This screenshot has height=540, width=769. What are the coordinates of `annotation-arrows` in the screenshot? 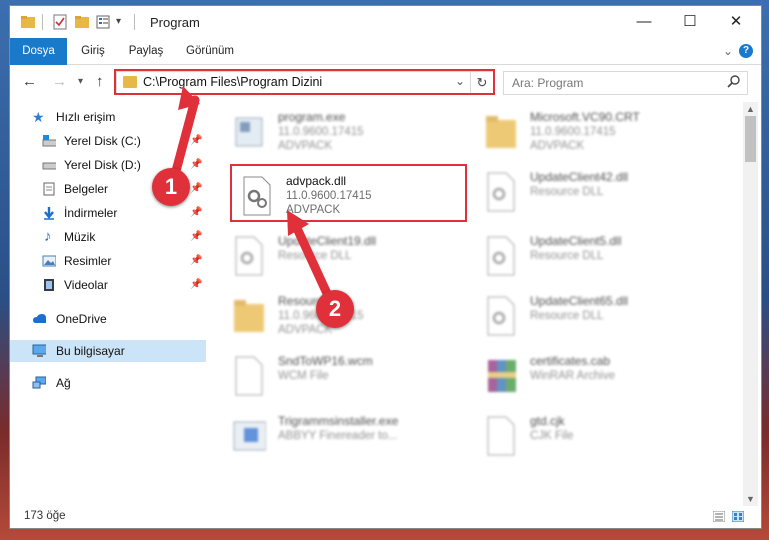 It's located at (251, 195).